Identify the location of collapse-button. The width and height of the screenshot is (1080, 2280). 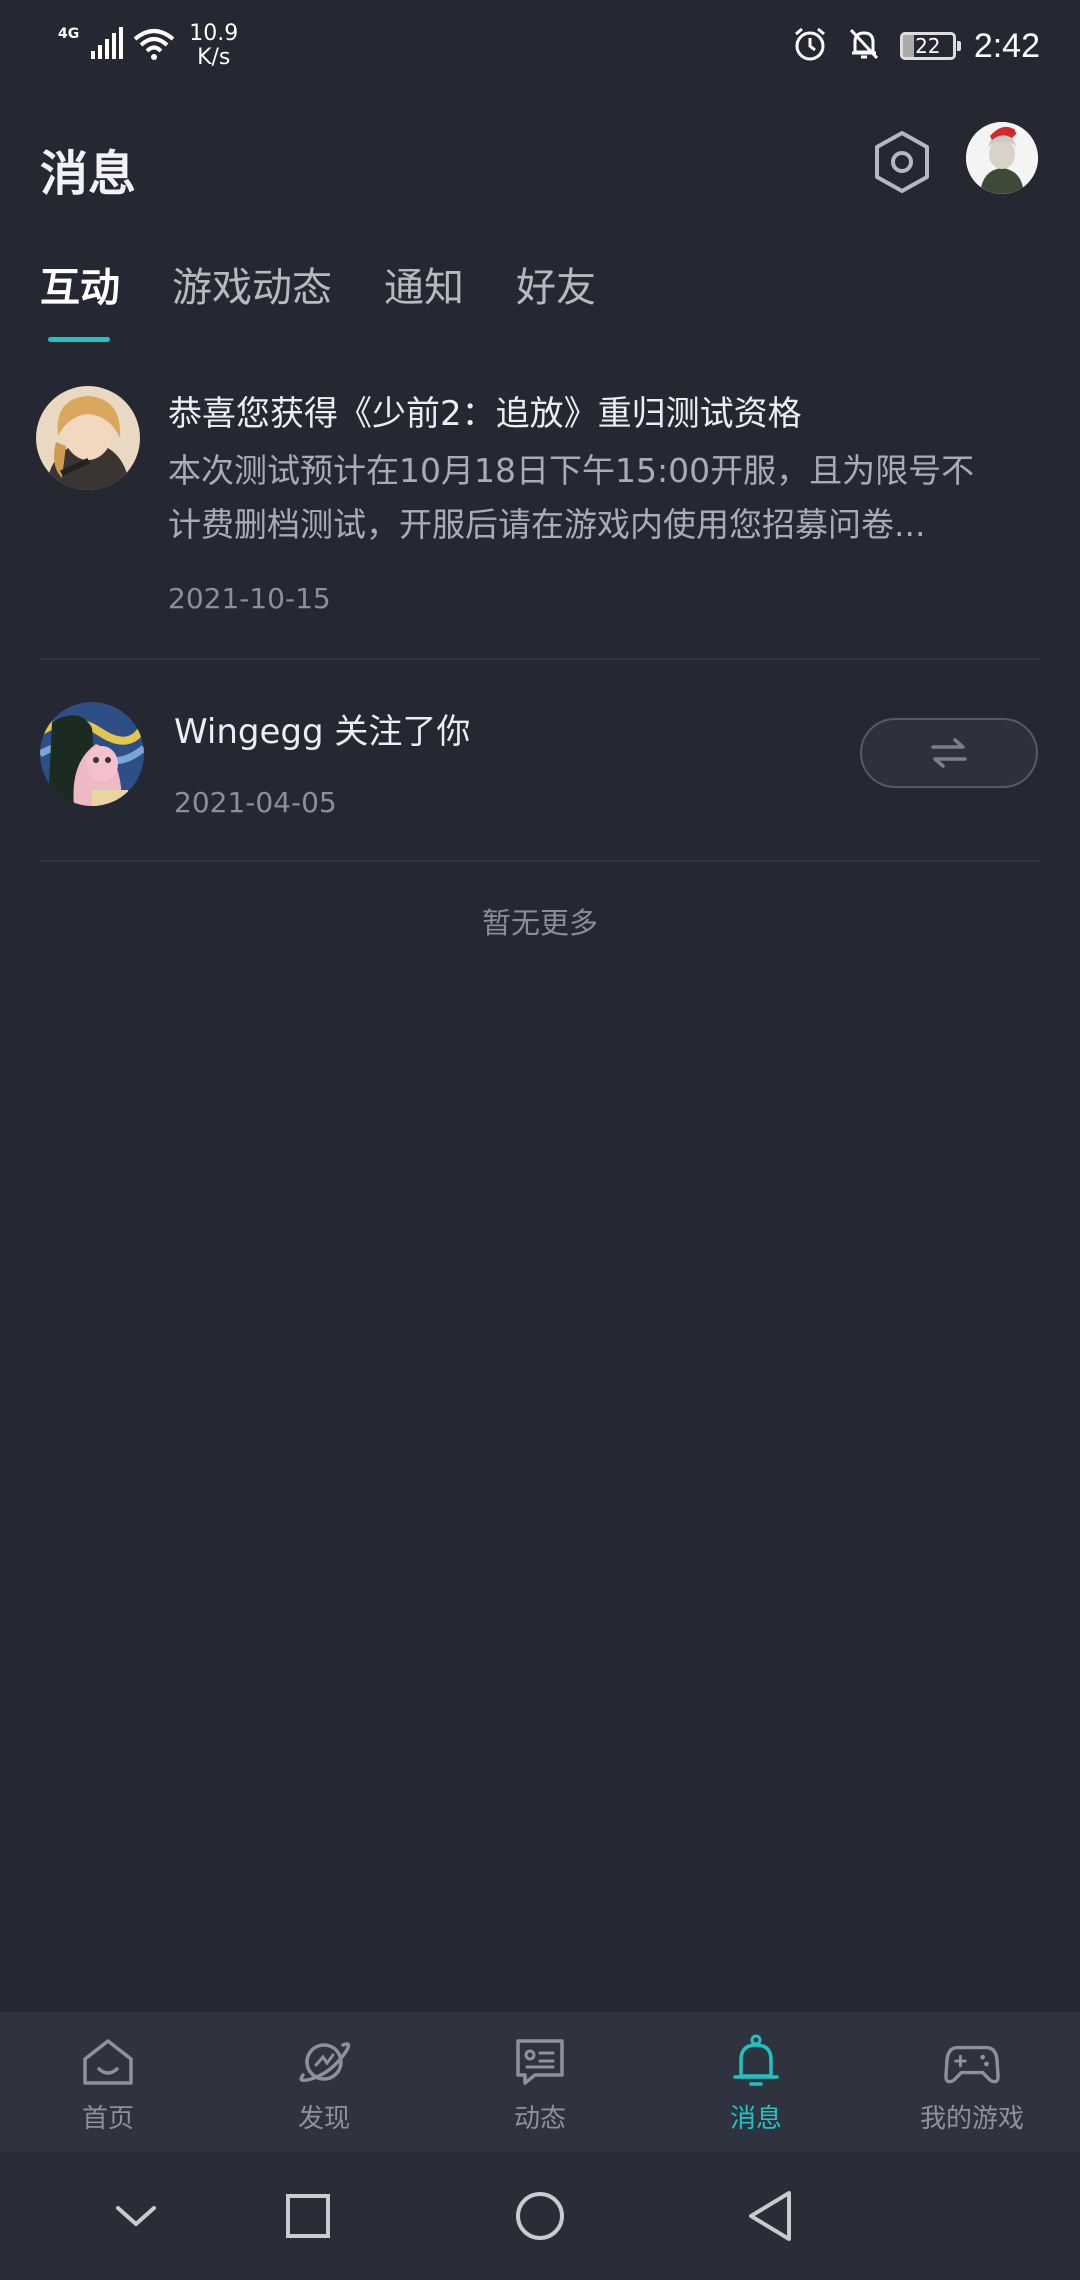
(136, 2216).